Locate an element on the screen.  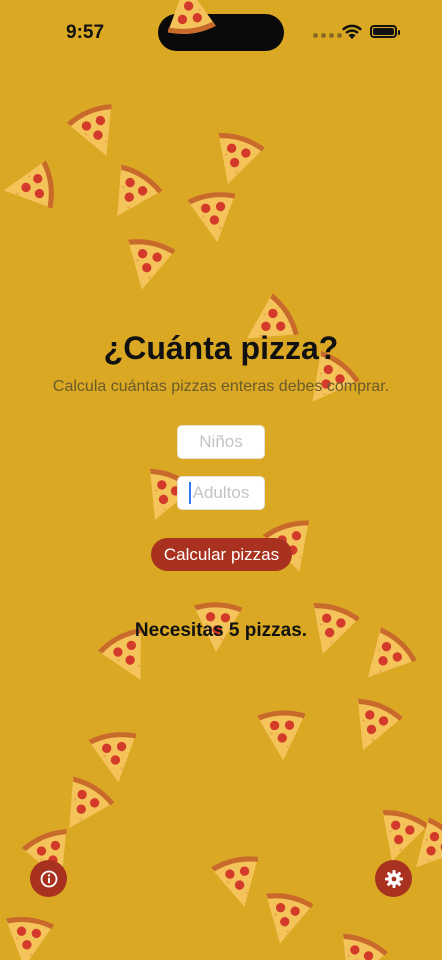
gear-icon is located at coordinates (393, 878).